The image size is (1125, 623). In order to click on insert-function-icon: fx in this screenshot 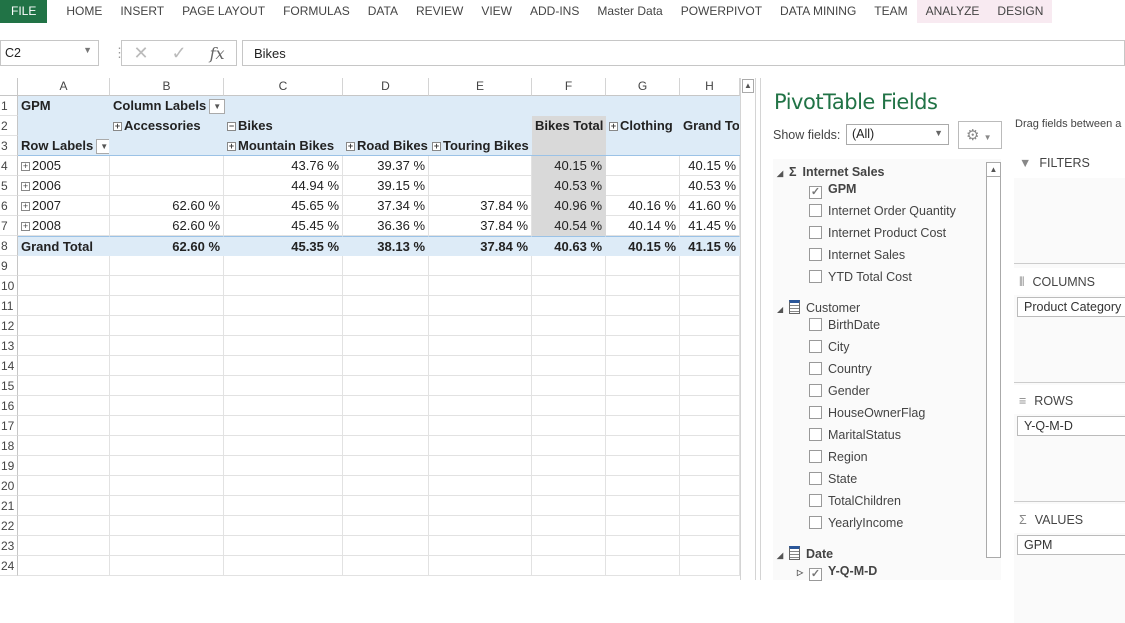, I will do `click(217, 53)`.